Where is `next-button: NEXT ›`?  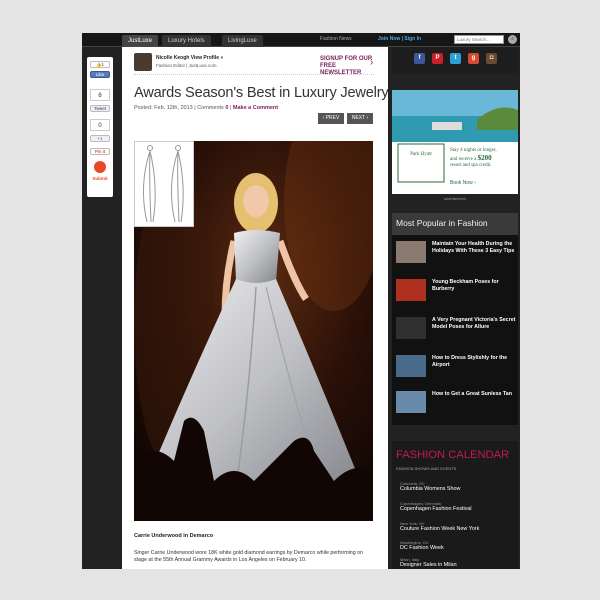 next-button: NEXT › is located at coordinates (360, 118).